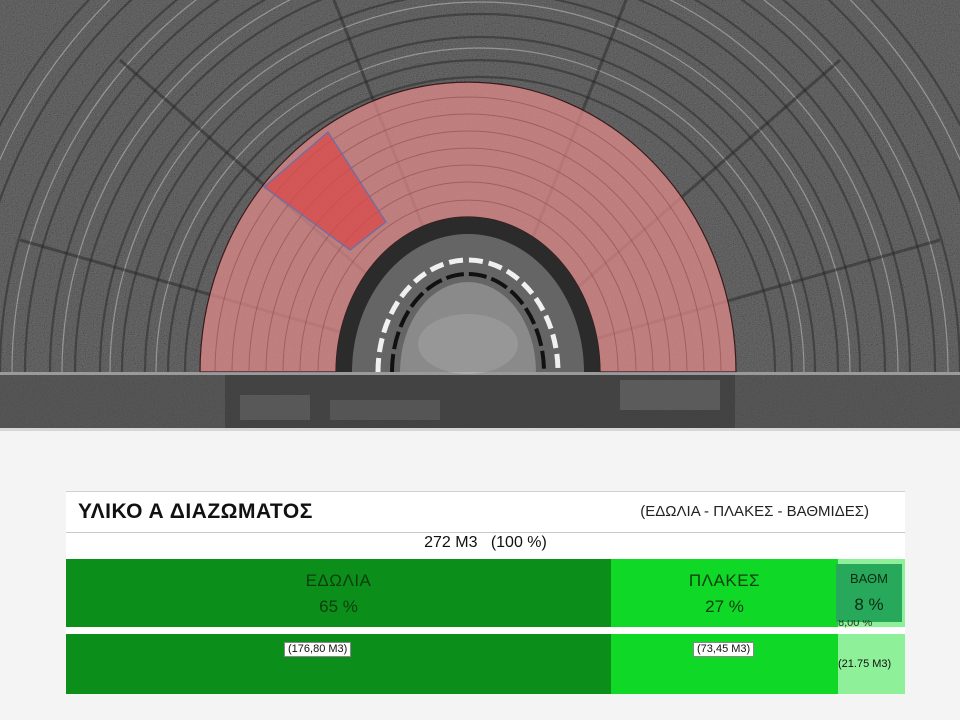  I want to click on segment-plakes-percent: 27 %, so click(724, 606).